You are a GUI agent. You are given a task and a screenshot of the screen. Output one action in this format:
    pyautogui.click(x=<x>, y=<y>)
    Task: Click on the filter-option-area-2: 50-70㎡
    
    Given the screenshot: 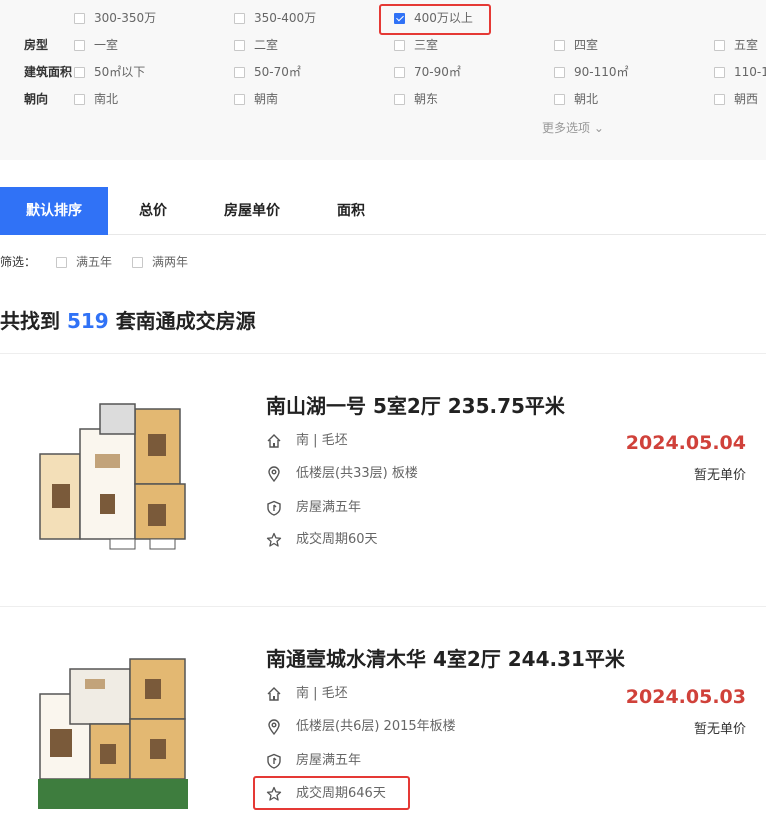 What is the action you would take?
    pyautogui.click(x=267, y=72)
    